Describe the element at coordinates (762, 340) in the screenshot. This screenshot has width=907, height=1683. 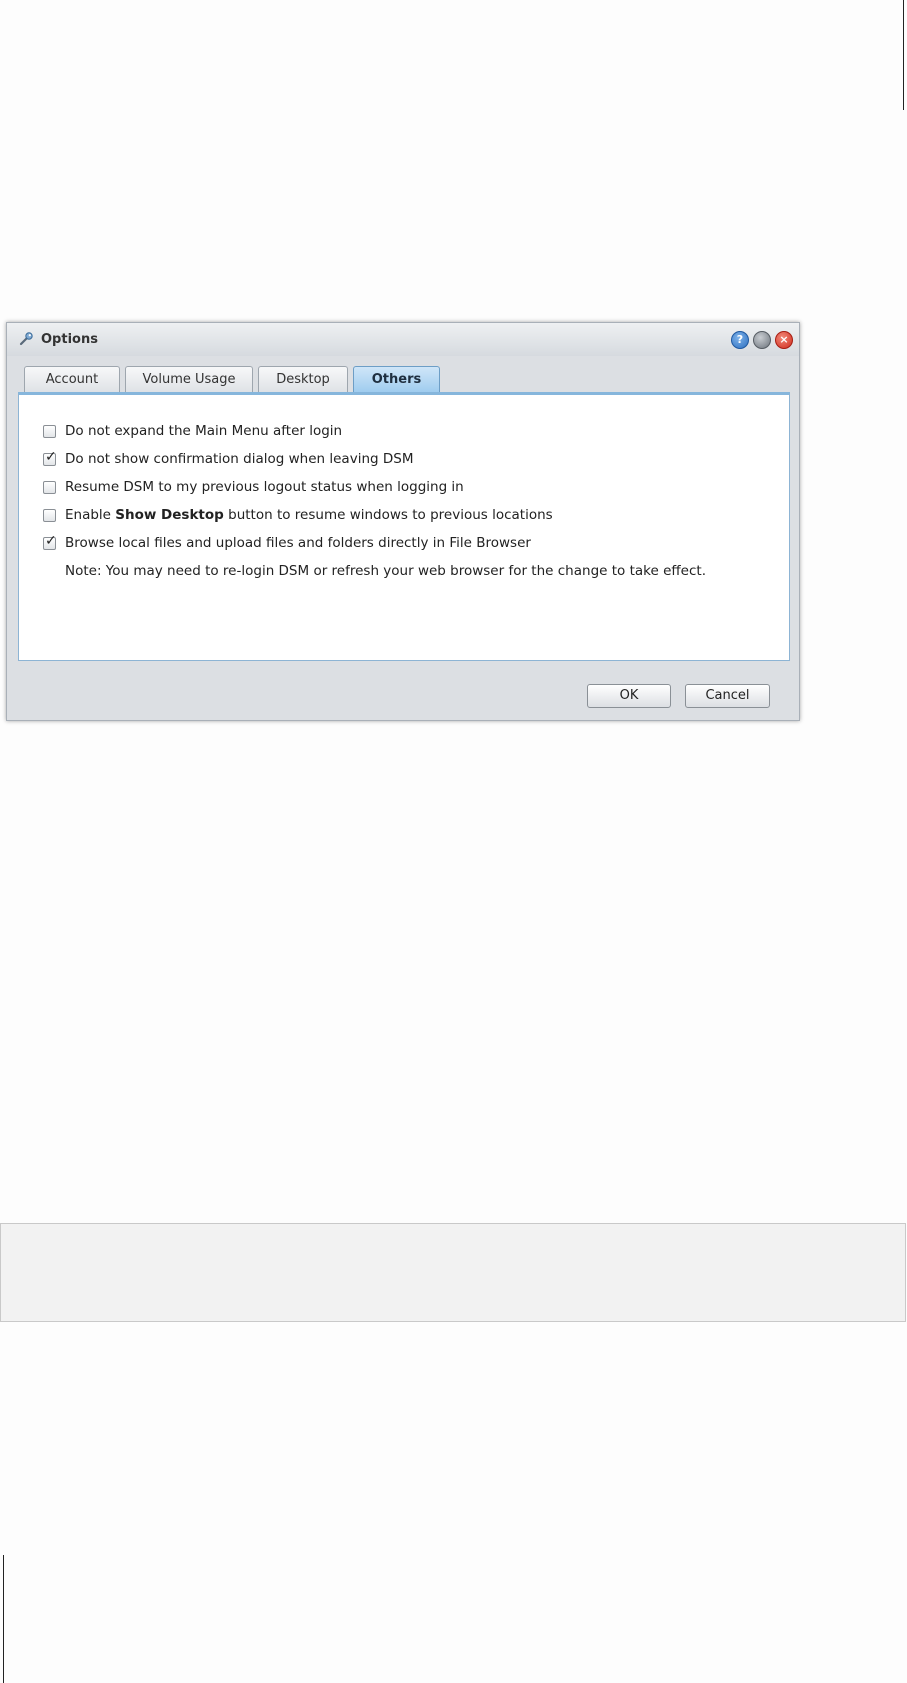
I see `minimize-button` at that location.